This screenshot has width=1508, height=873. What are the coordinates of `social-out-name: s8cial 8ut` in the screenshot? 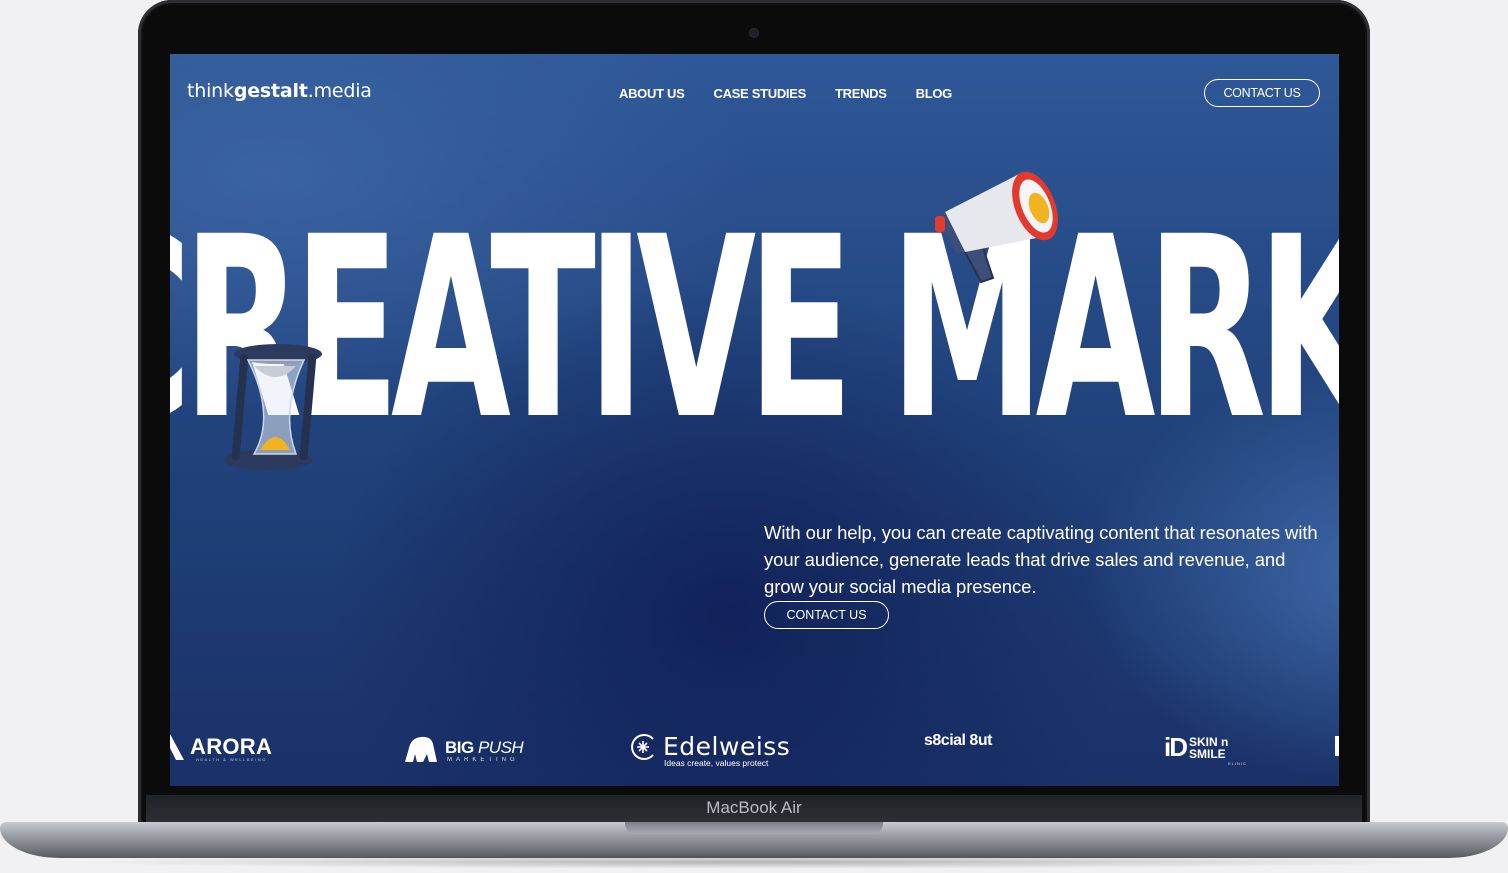 It's located at (958, 740).